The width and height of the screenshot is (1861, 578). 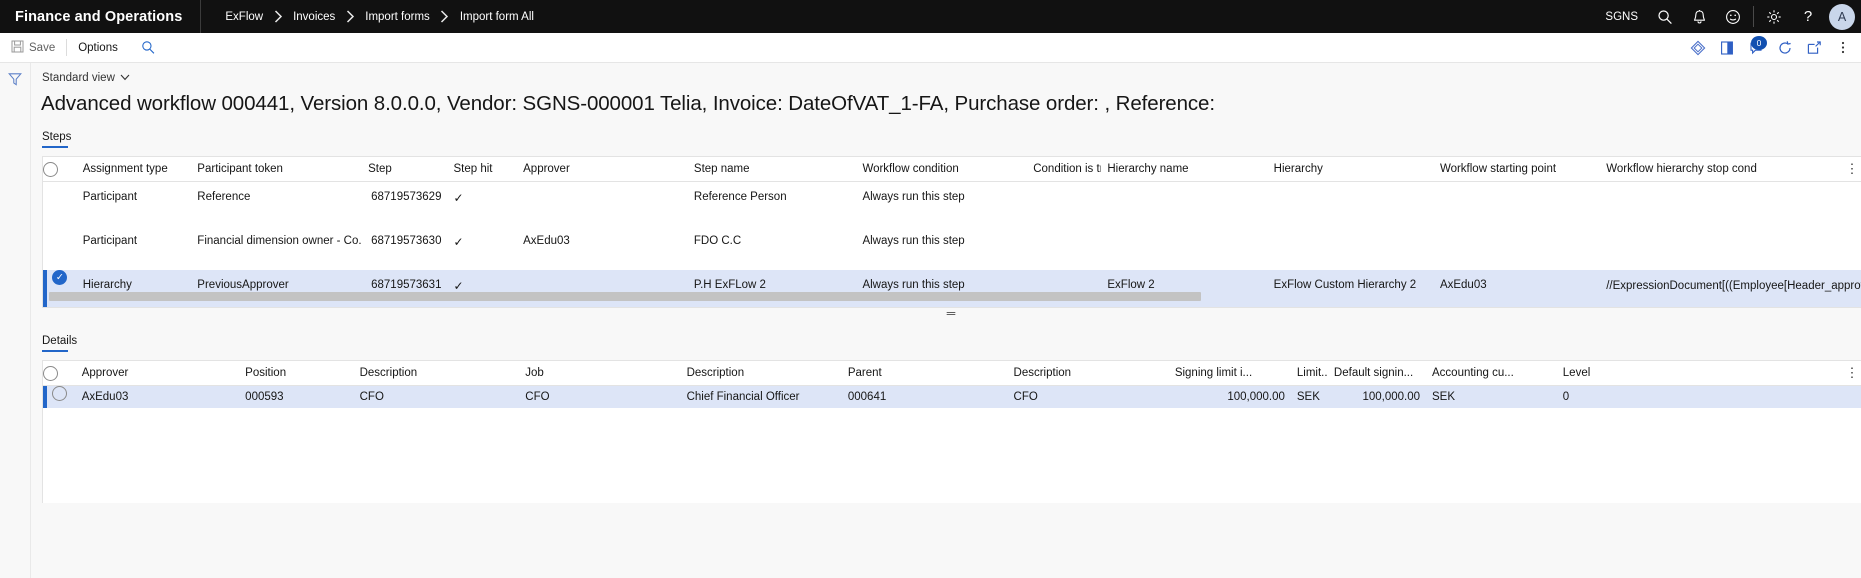 I want to click on tab-active-underline, so click(x=55, y=351).